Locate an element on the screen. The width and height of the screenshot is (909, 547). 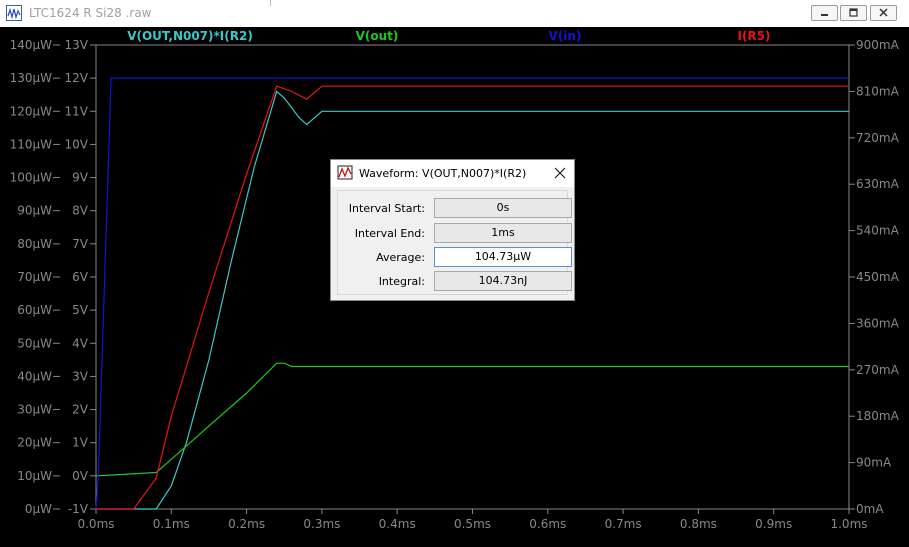
x-tick-label: 0.1ms is located at coordinates (171, 524).